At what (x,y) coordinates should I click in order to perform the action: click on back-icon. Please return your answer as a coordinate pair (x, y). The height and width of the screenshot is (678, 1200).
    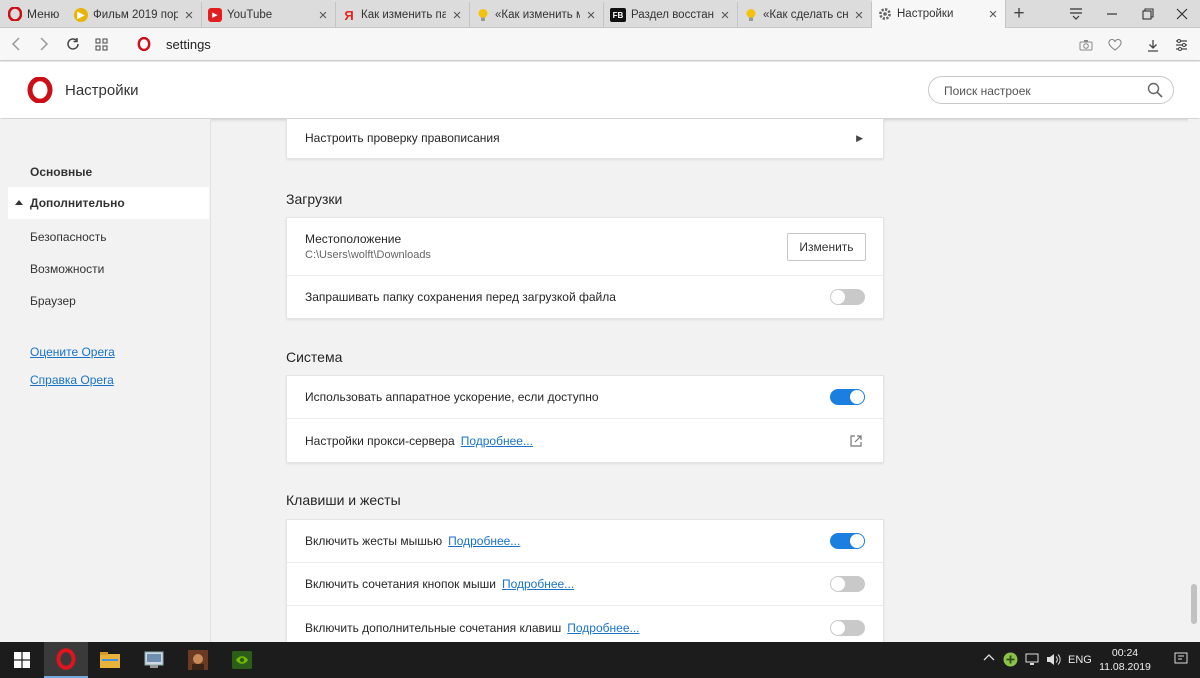
    Looking at the image, I should click on (16, 44).